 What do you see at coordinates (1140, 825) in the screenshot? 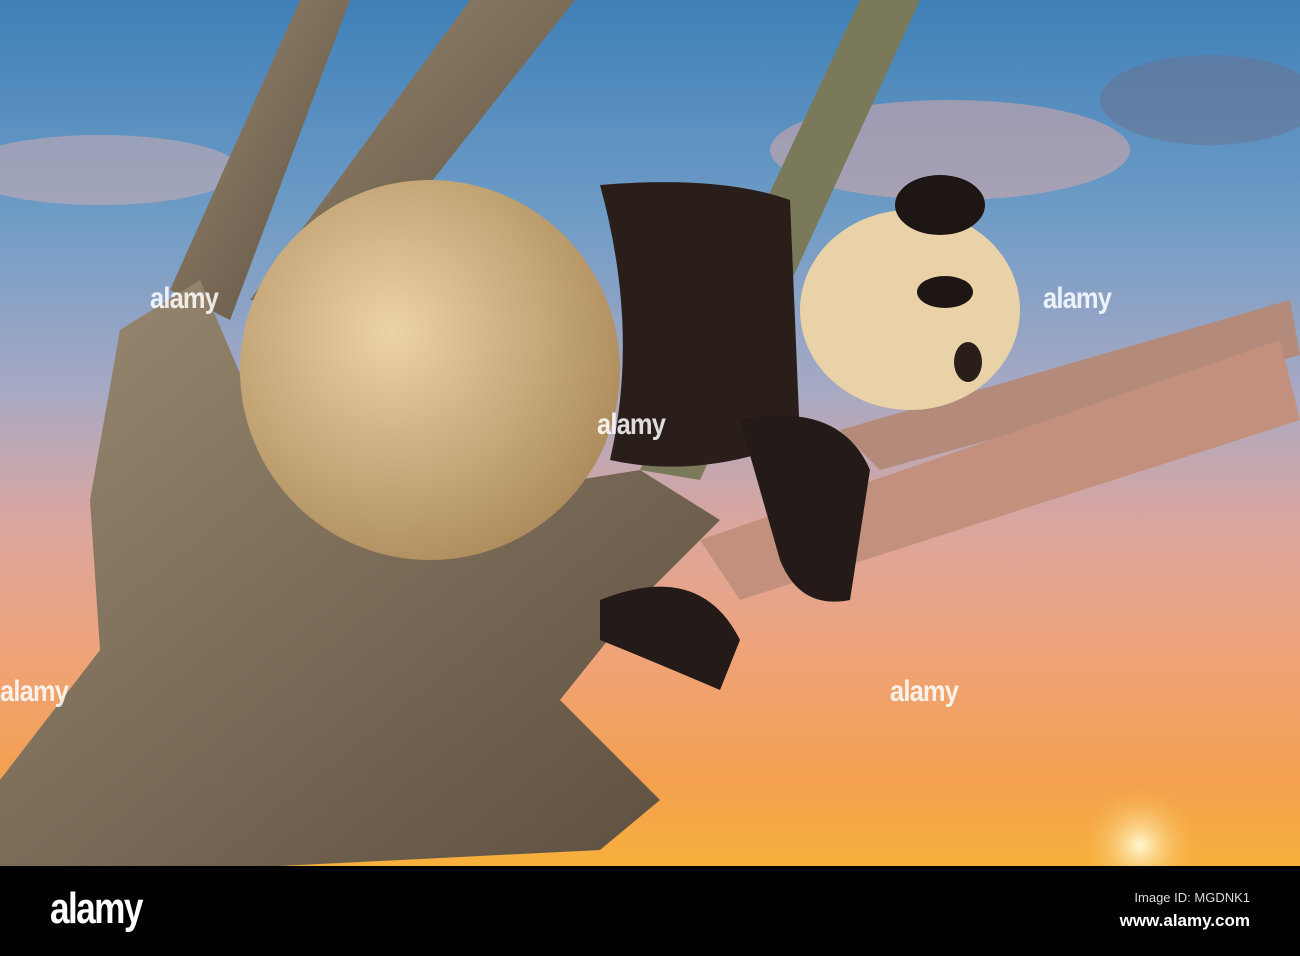
I see `sun` at bounding box center [1140, 825].